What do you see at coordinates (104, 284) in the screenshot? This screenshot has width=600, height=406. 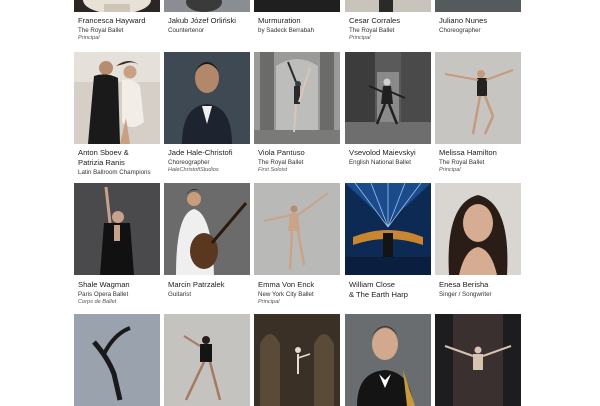 I see `artist-name: Shale Wagman` at bounding box center [104, 284].